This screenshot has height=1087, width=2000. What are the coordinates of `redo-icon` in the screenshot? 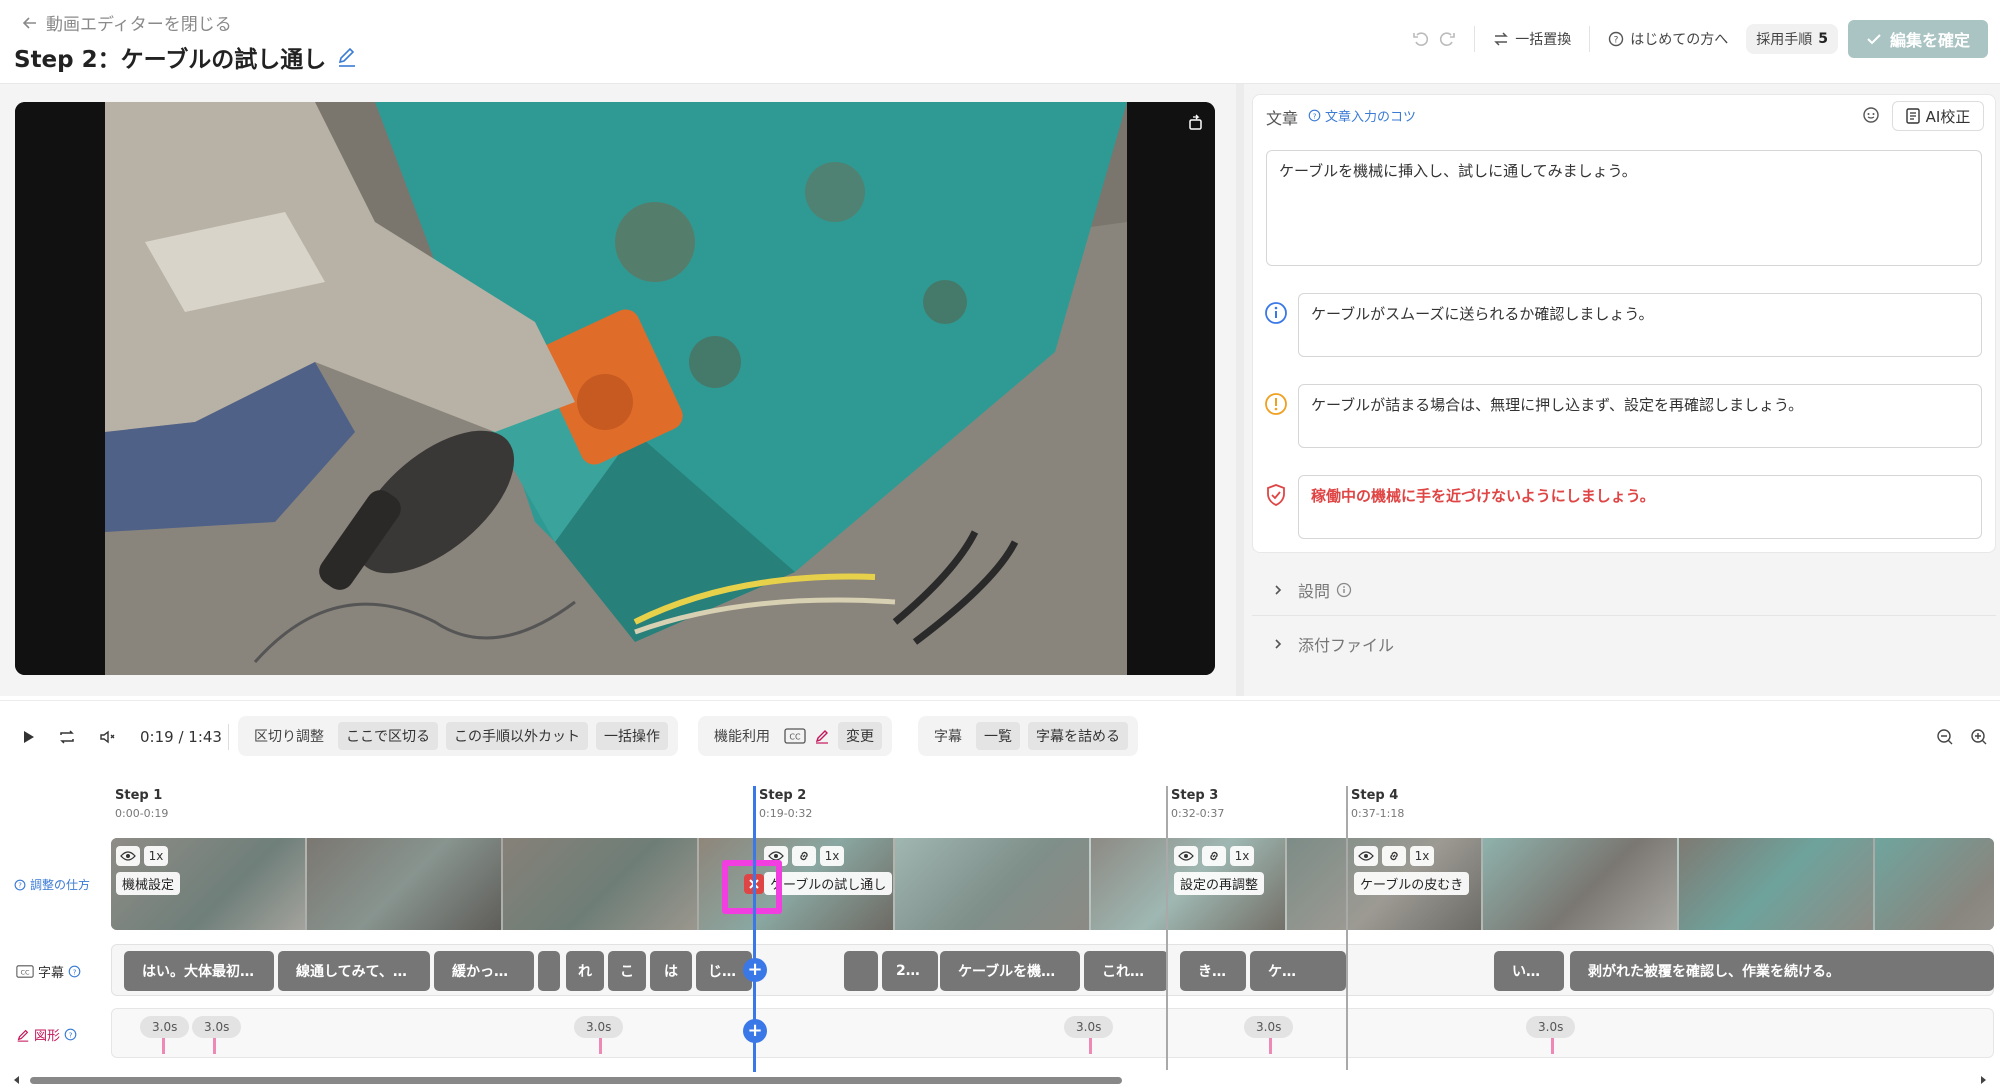 It's located at (1447, 39).